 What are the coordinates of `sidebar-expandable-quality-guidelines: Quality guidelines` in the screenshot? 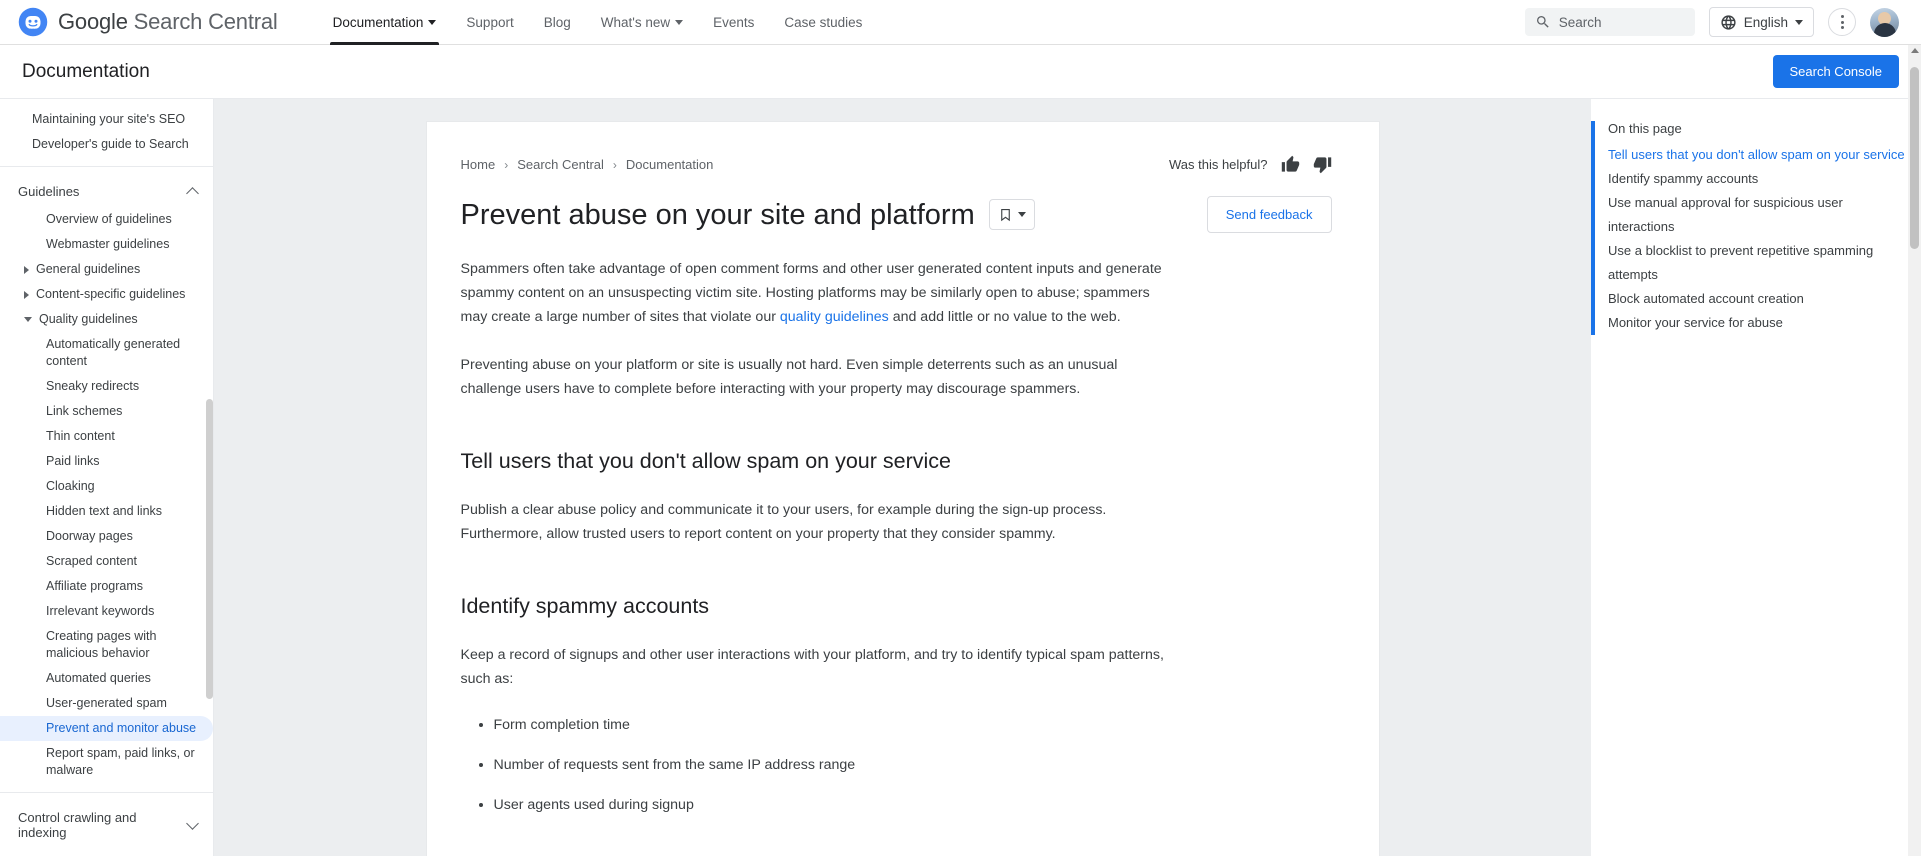 It's located at (106, 319).